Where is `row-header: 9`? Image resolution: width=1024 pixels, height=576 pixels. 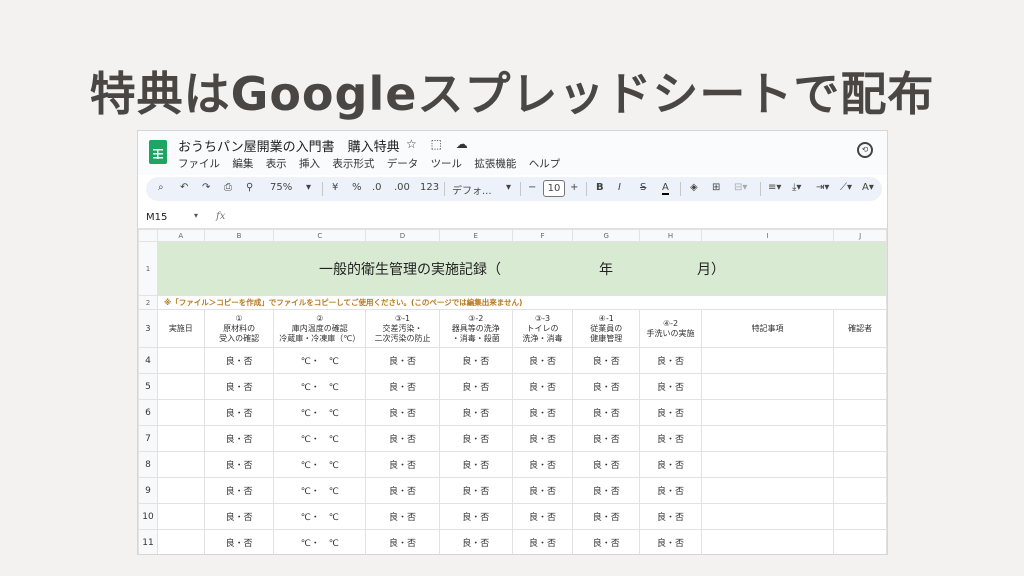 row-header: 9 is located at coordinates (148, 490).